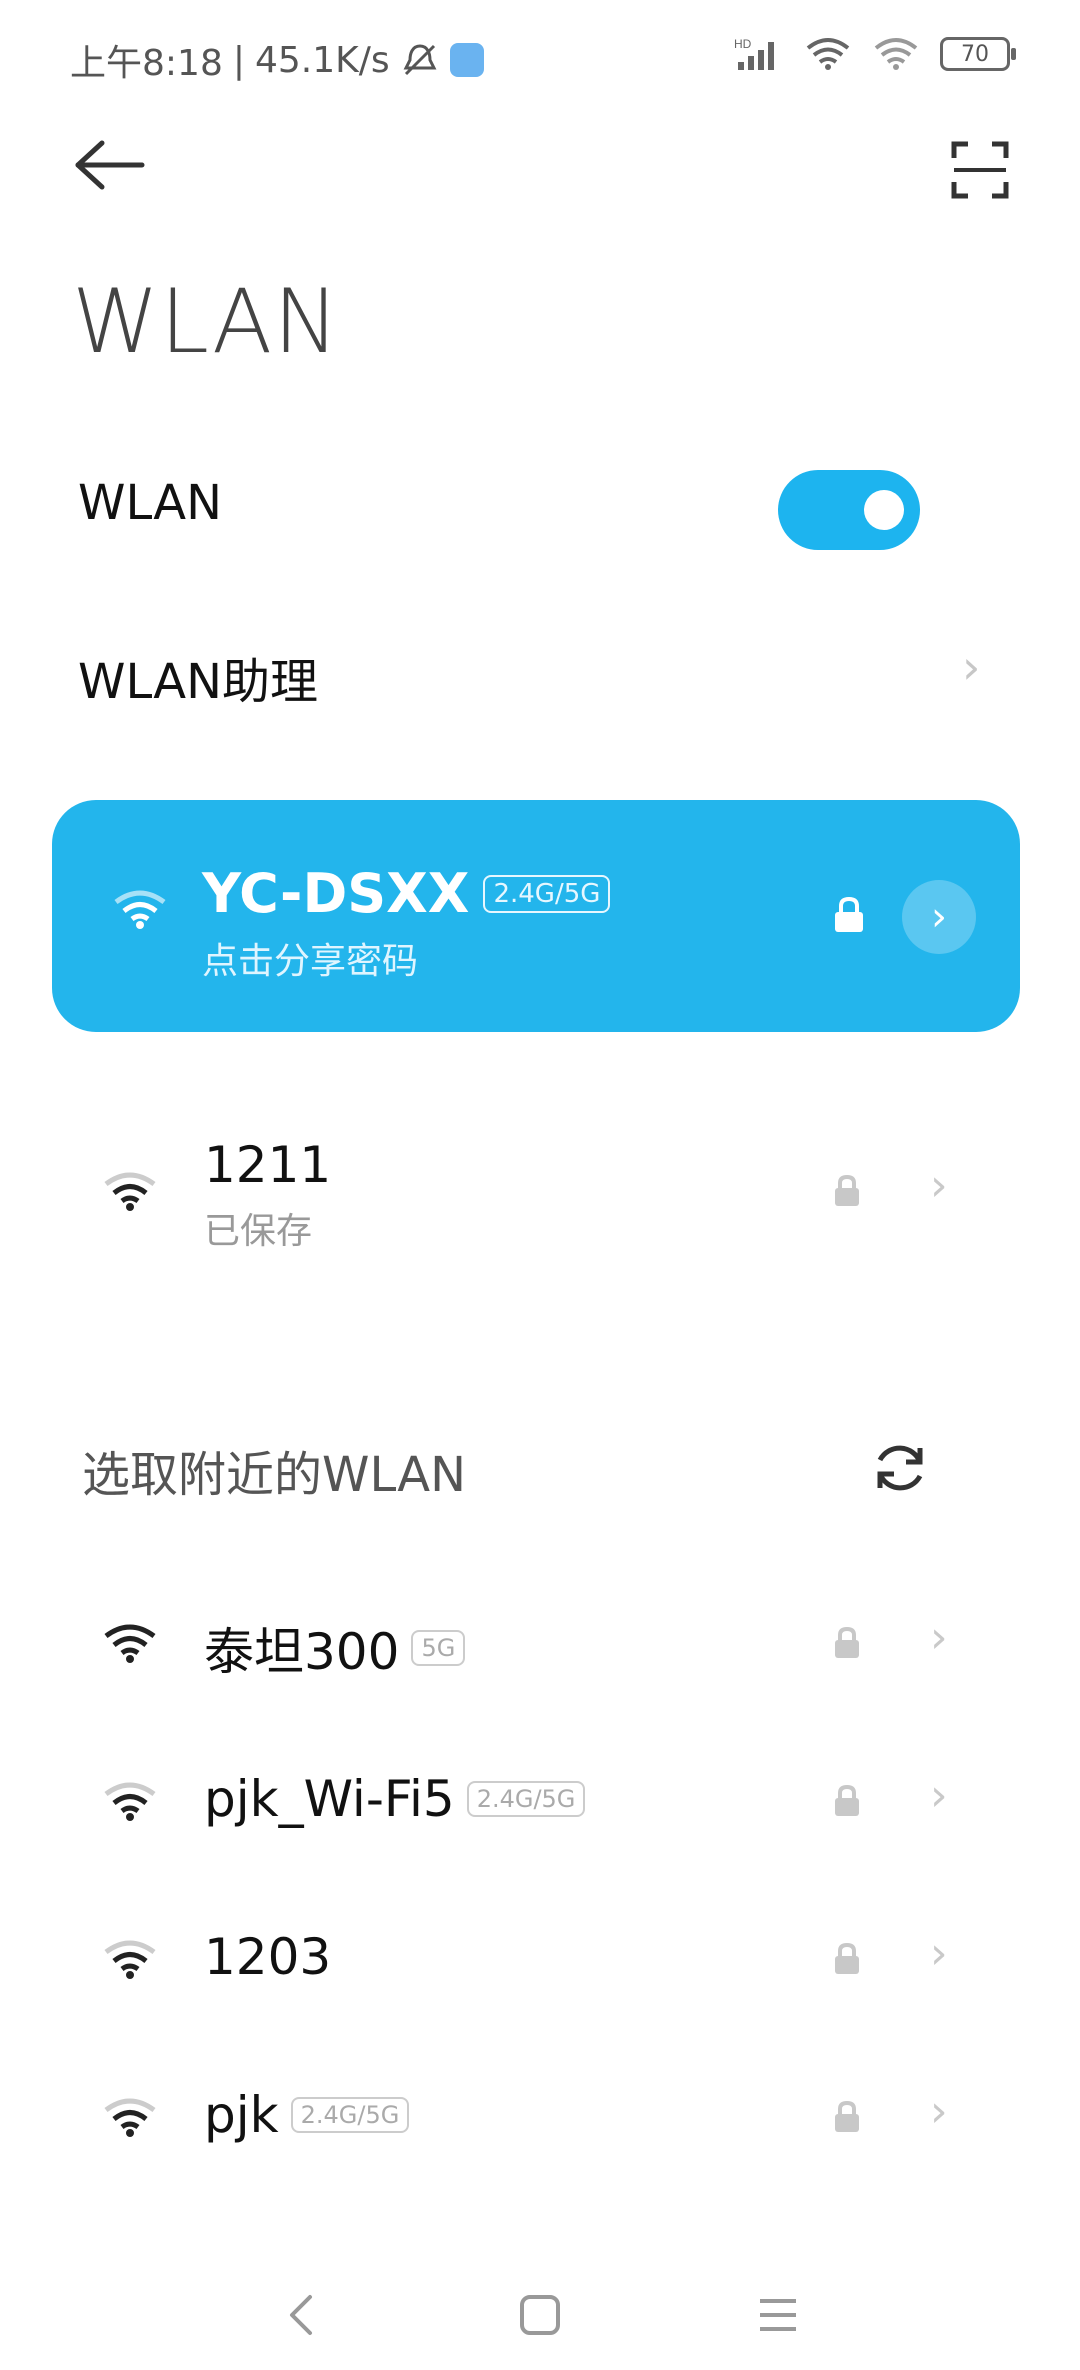 This screenshot has height=2370, width=1080. I want to click on nearby-ssid: pjk 2.4G/5G, so click(307, 2115).